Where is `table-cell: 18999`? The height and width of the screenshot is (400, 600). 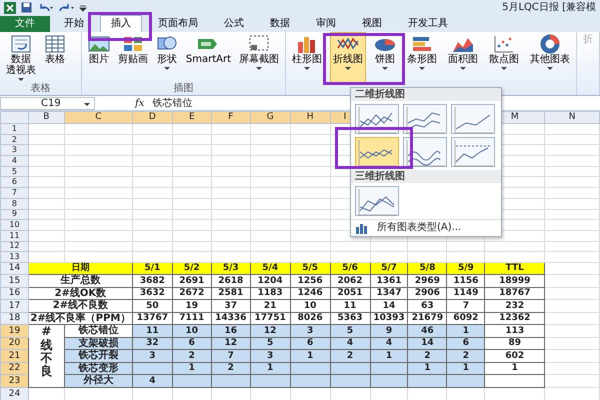
table-cell: 18999 is located at coordinates (514, 281).